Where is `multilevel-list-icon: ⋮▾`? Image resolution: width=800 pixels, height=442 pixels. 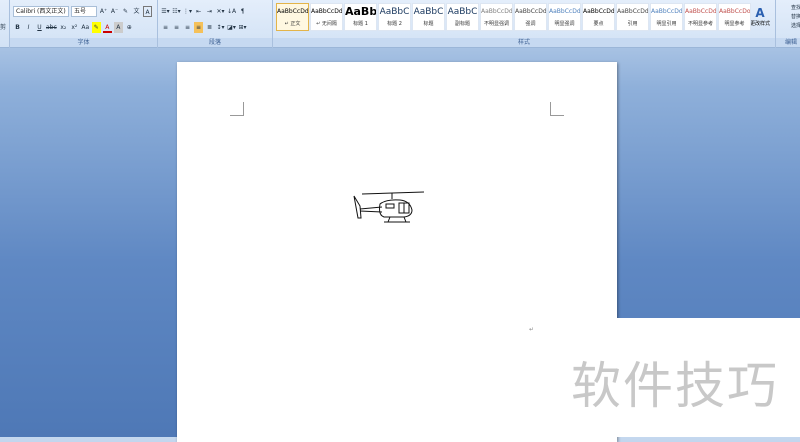
multilevel-list-icon: ⋮▾ is located at coordinates (187, 11).